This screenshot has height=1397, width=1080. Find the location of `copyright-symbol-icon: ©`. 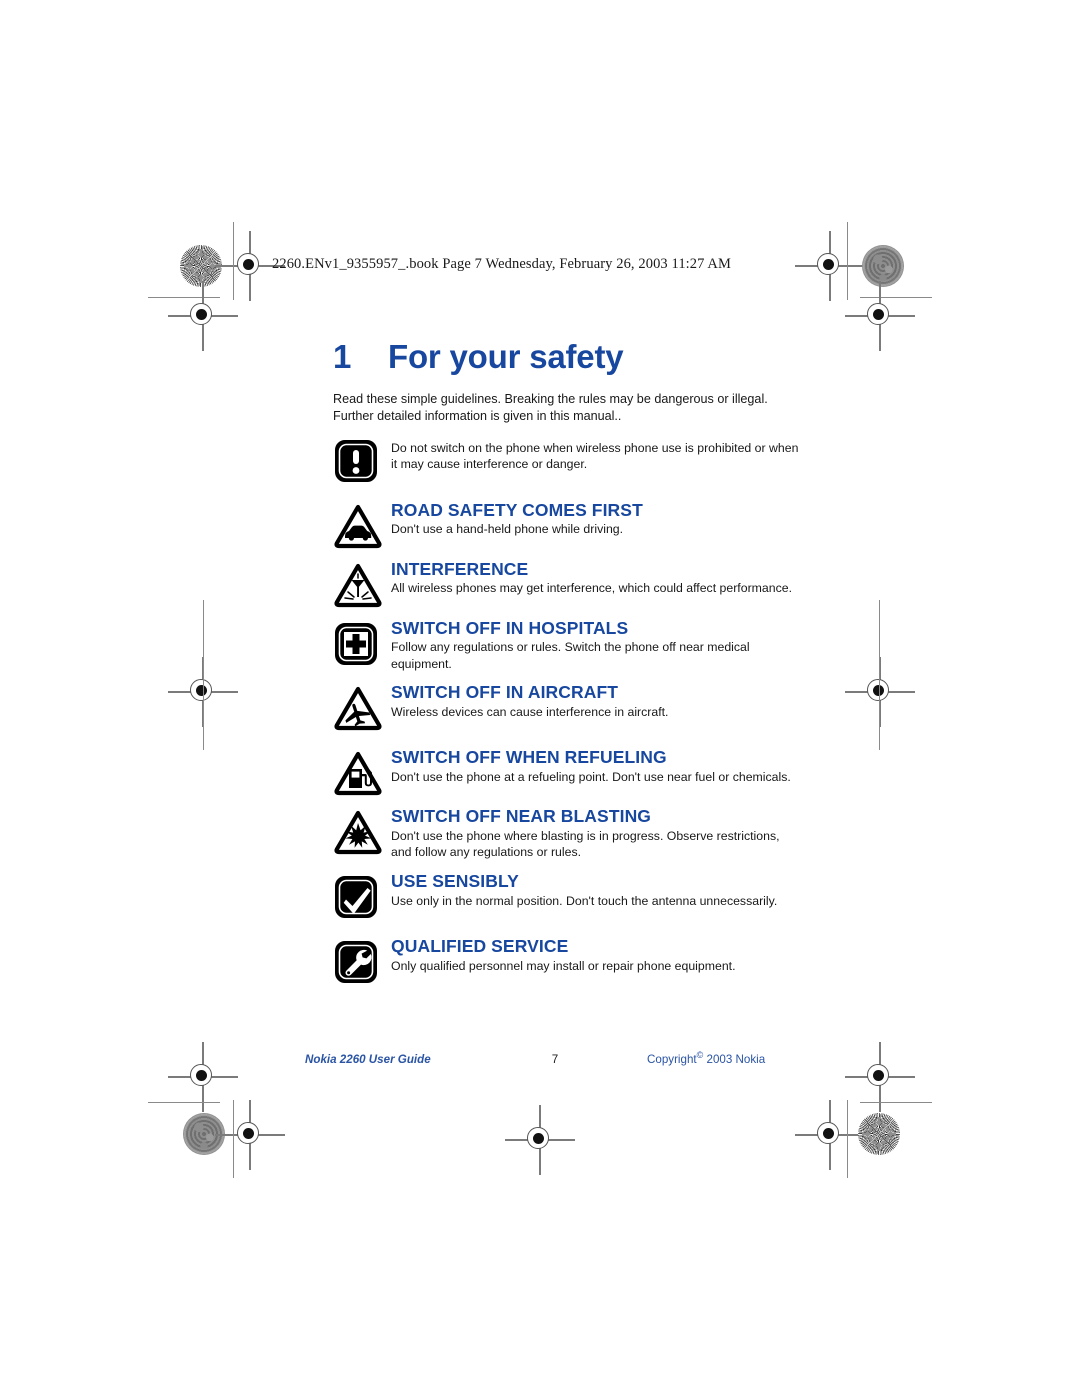

copyright-symbol-icon: © is located at coordinates (700, 1055).